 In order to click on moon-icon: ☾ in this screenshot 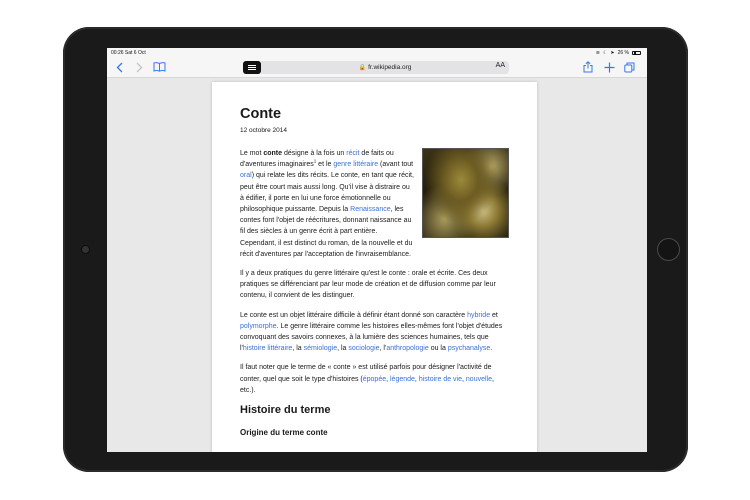, I will do `click(605, 52)`.